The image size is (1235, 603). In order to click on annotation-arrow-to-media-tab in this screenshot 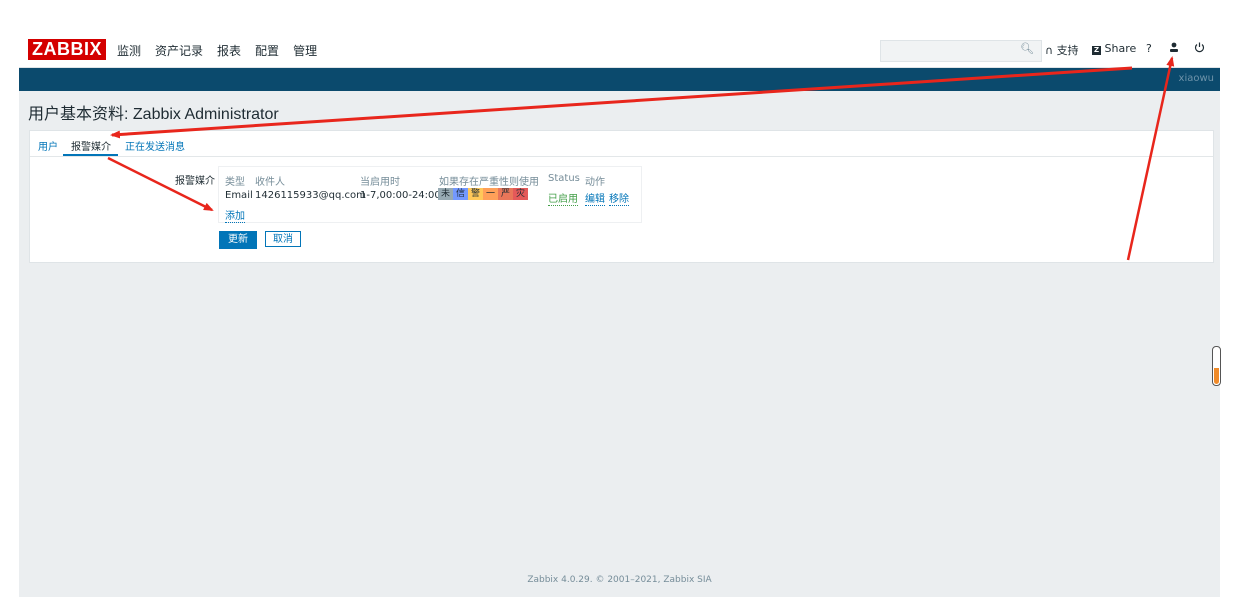, I will do `click(621, 102)`.